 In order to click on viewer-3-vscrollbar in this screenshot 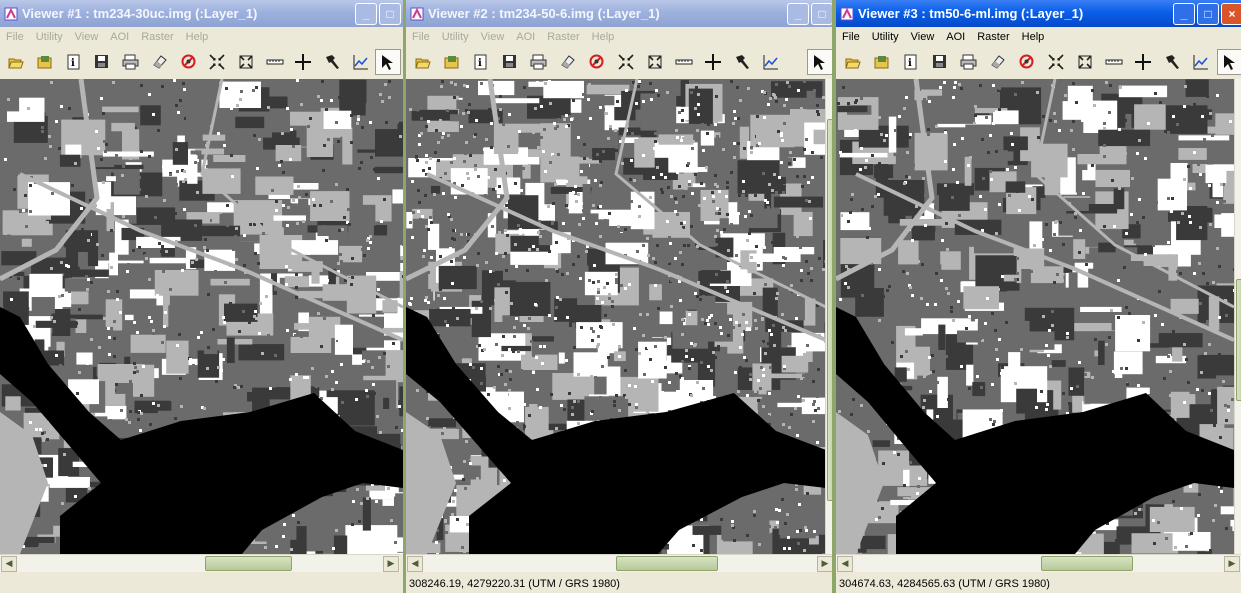, I will do `click(1237, 316)`.